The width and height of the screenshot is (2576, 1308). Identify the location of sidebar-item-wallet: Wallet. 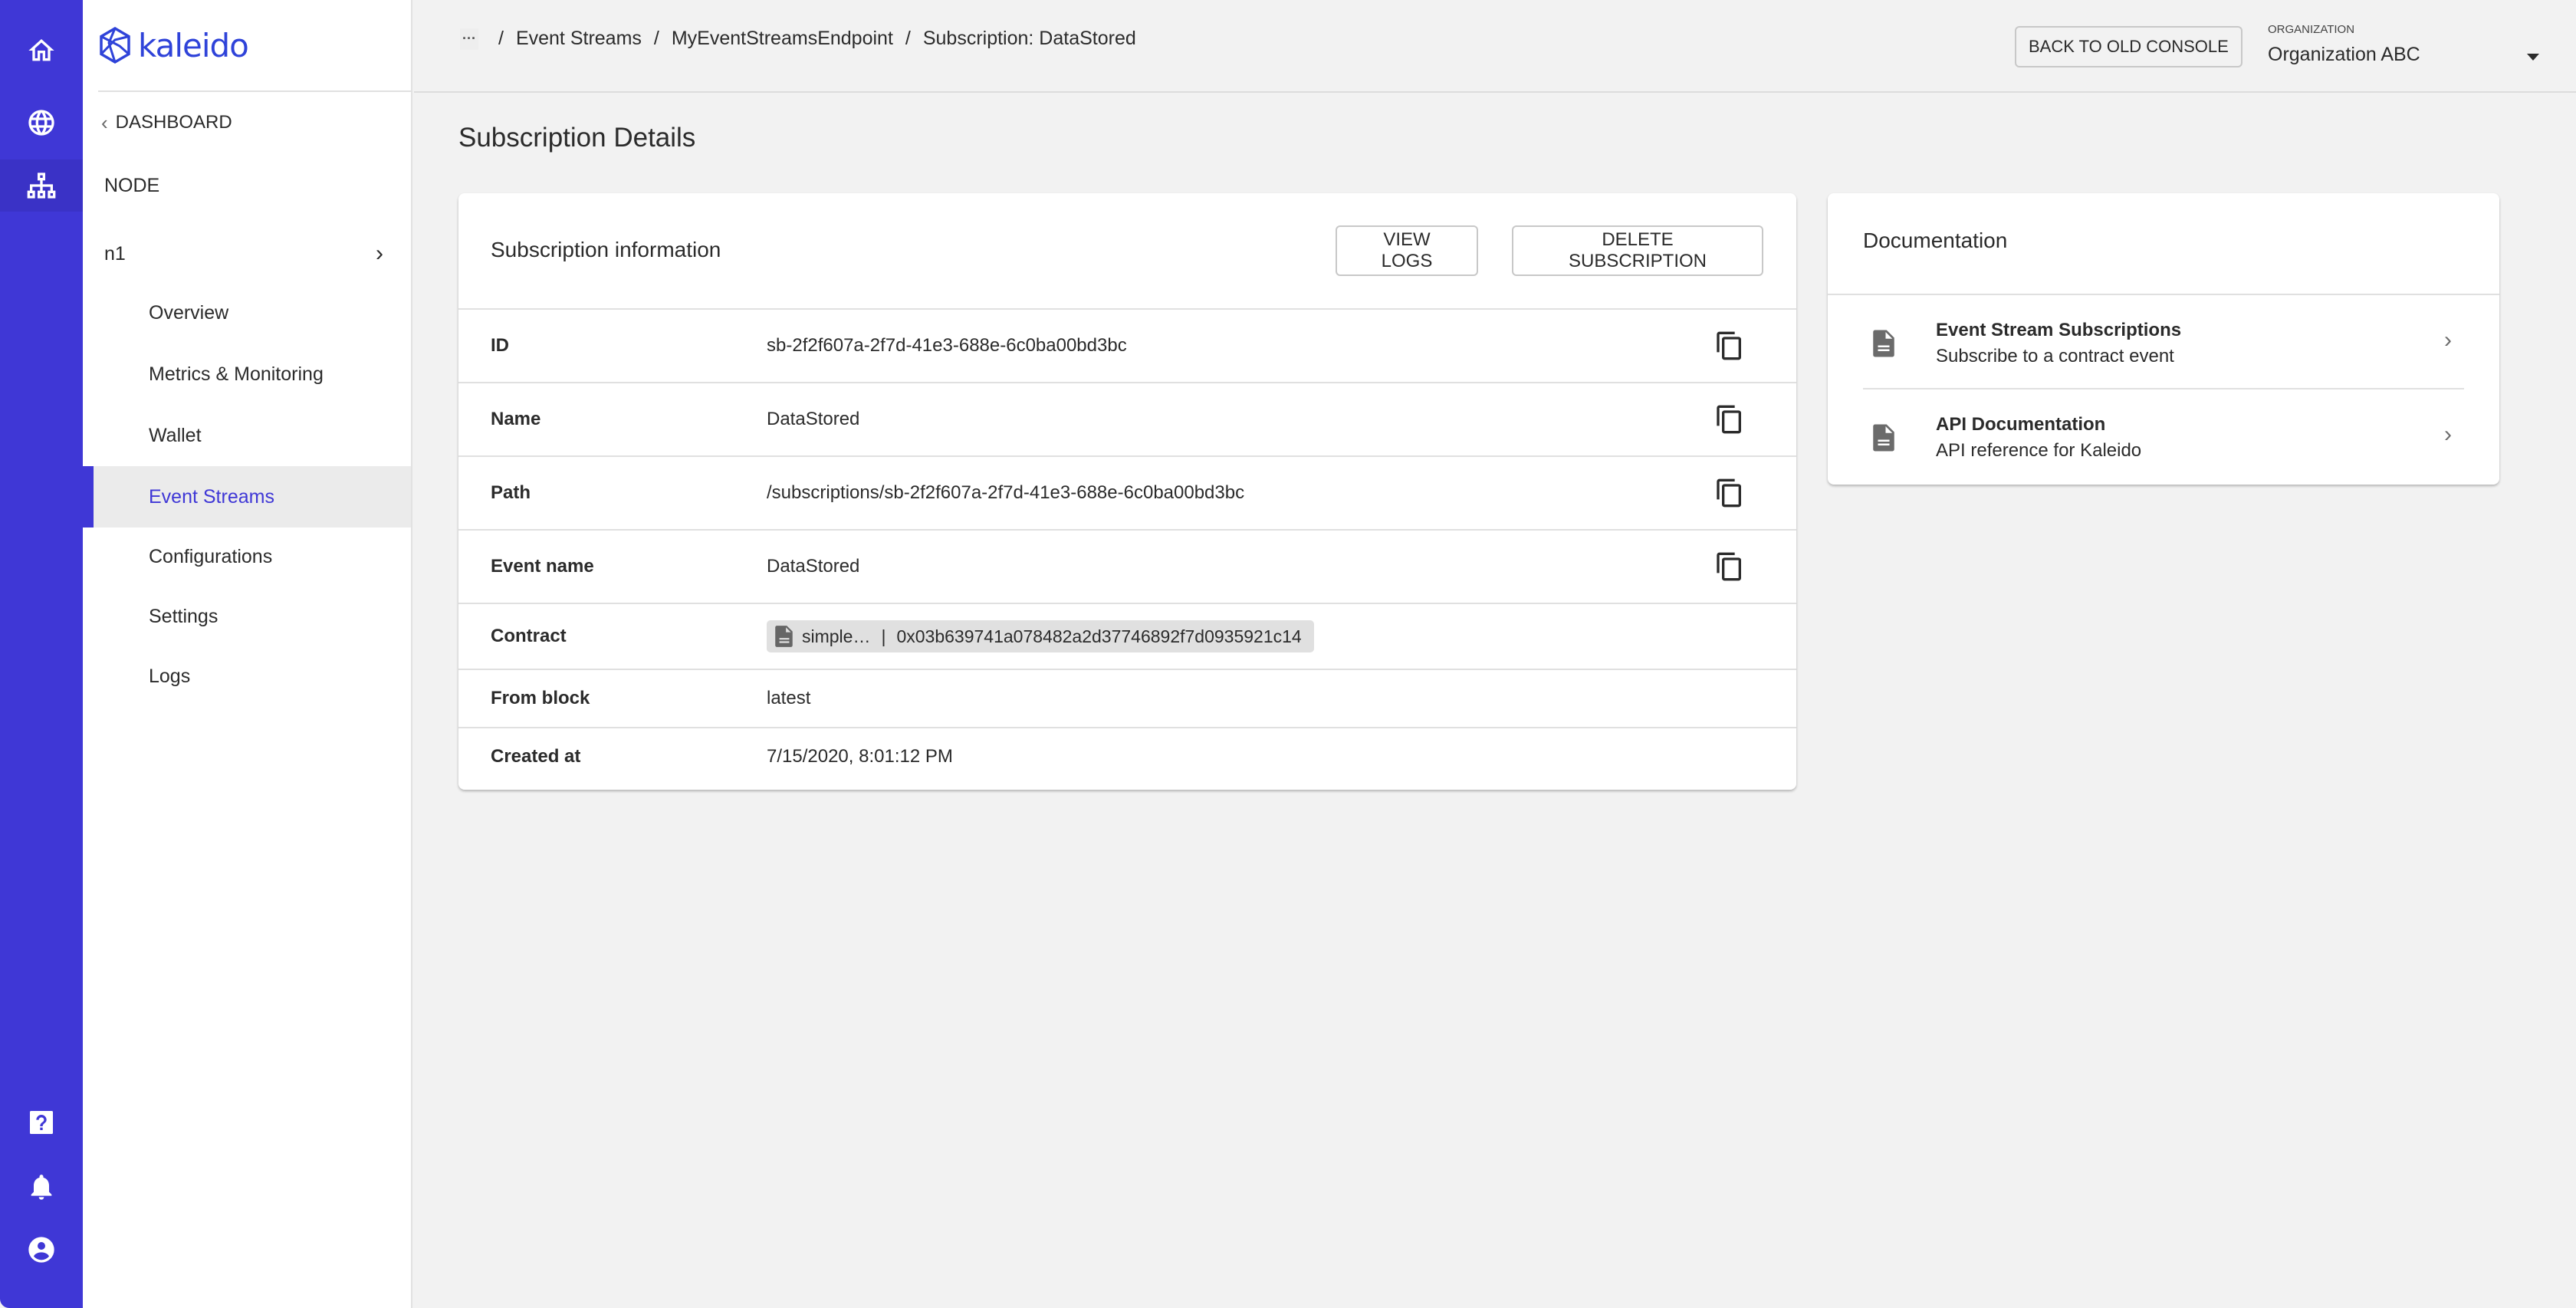
(247, 435).